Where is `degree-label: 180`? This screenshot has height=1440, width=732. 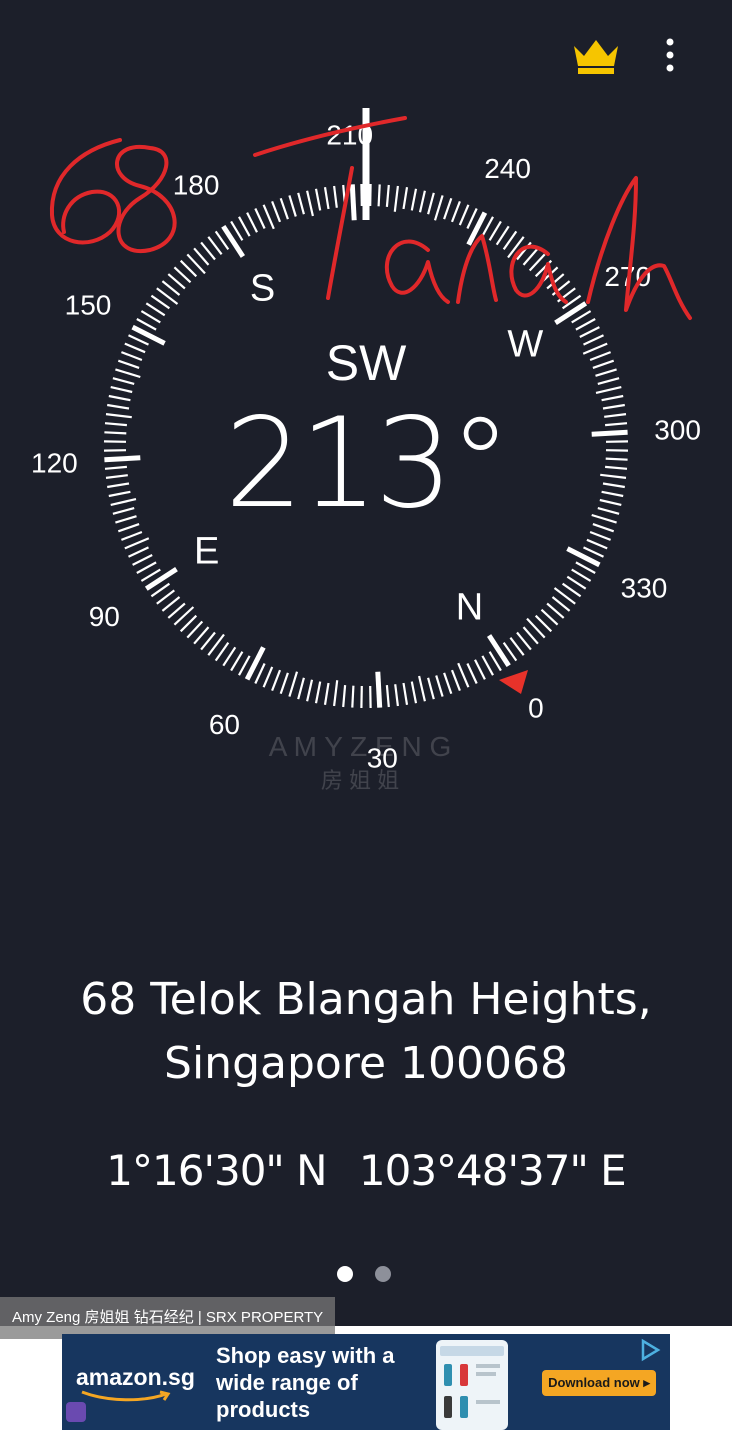
degree-label: 180 is located at coordinates (196, 184).